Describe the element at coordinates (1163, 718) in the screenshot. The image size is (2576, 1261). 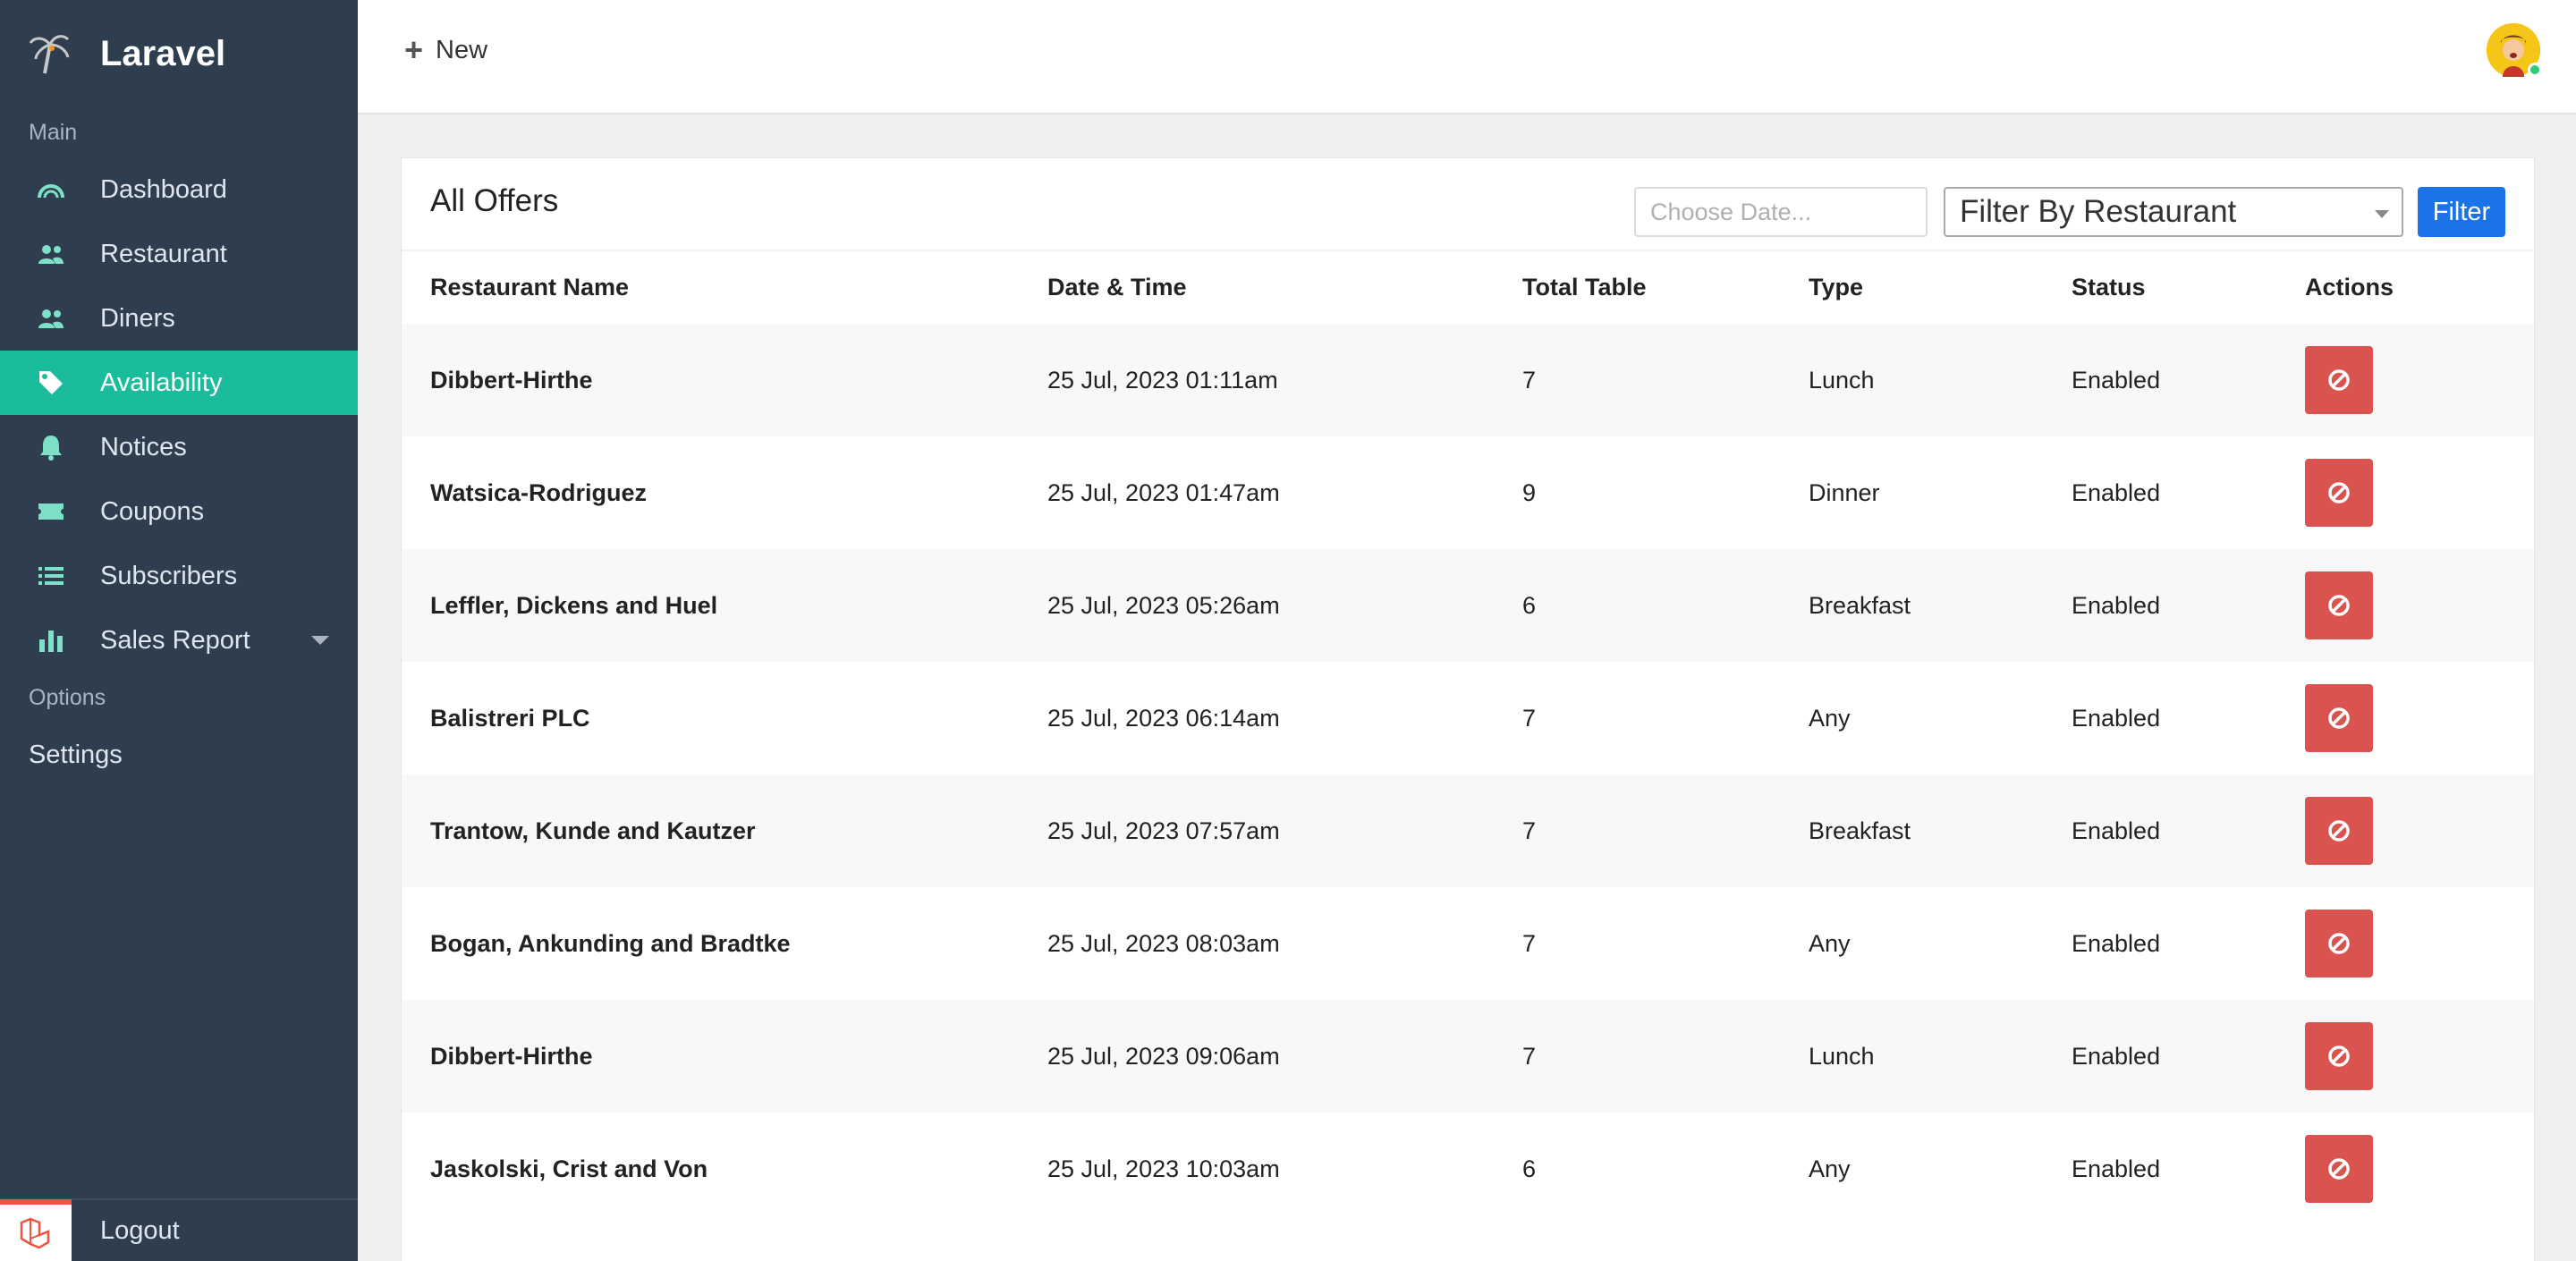
I see `datetime-cell: 25 Jul, 2023 06:14am` at that location.